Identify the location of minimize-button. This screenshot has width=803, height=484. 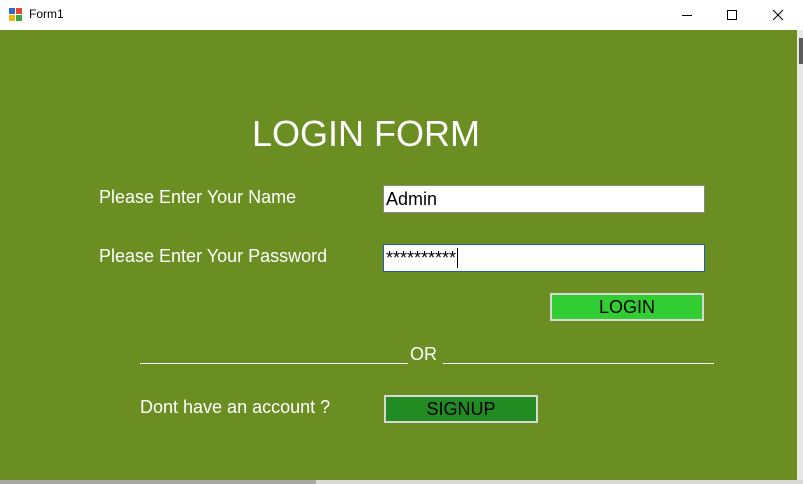
(687, 15).